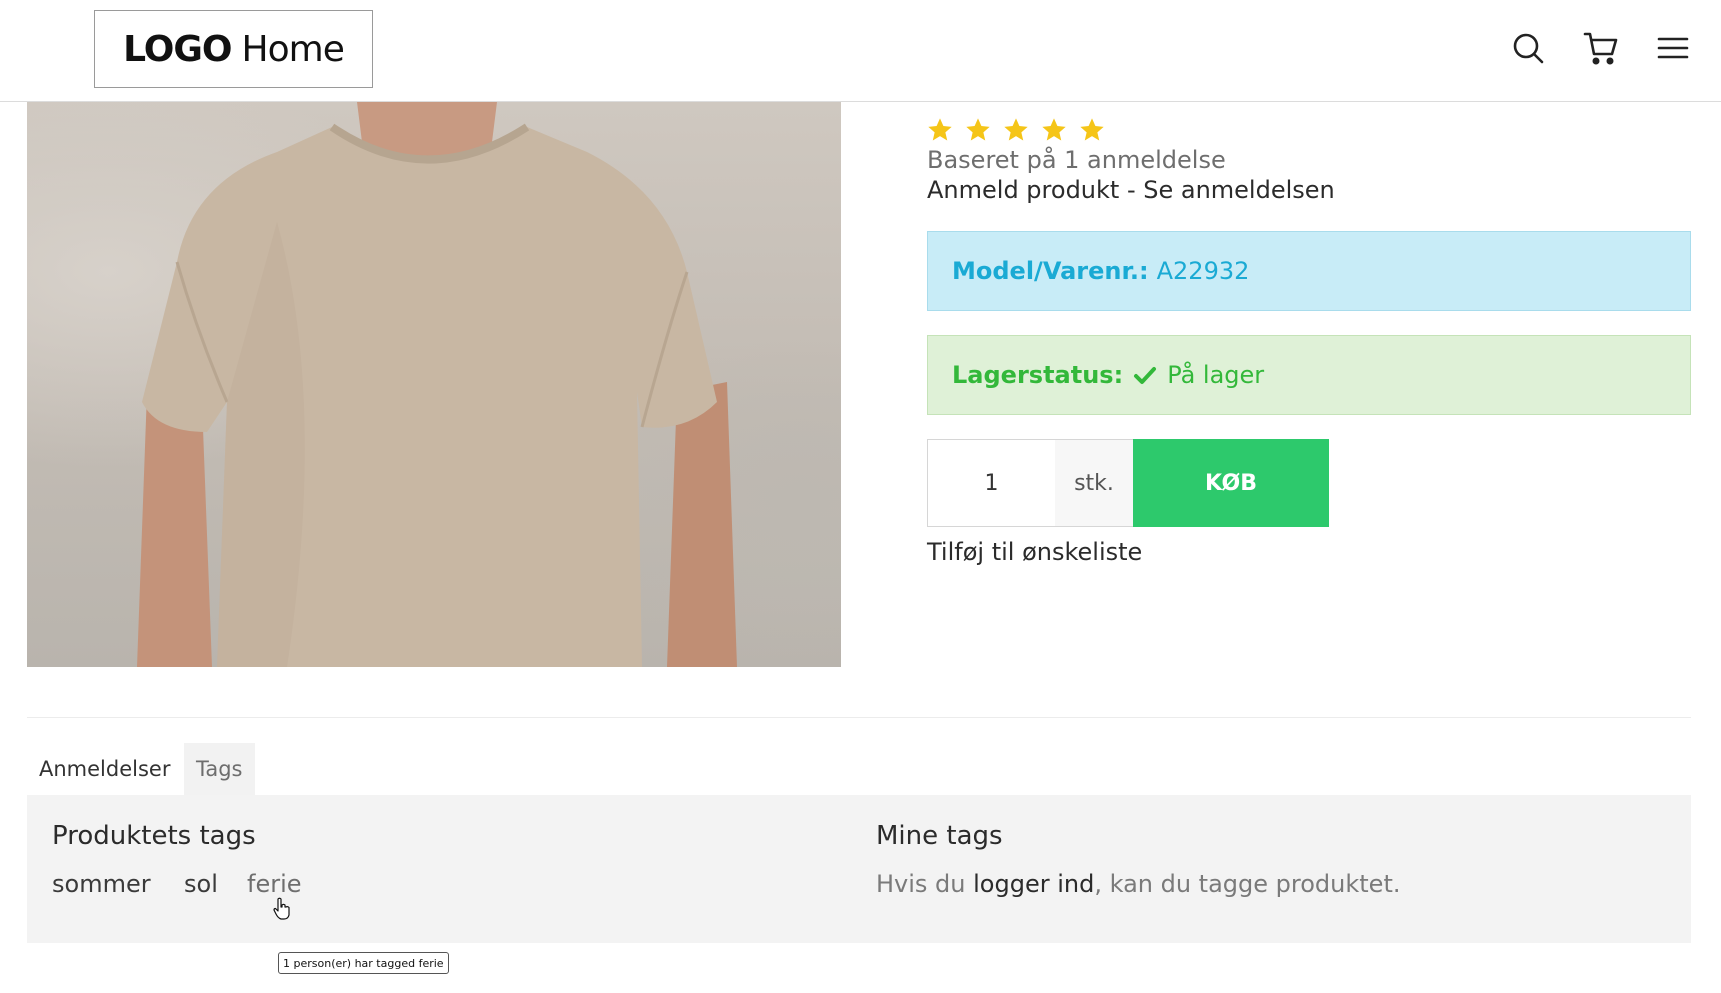  I want to click on my-tags-title: Mine tags, so click(939, 836).